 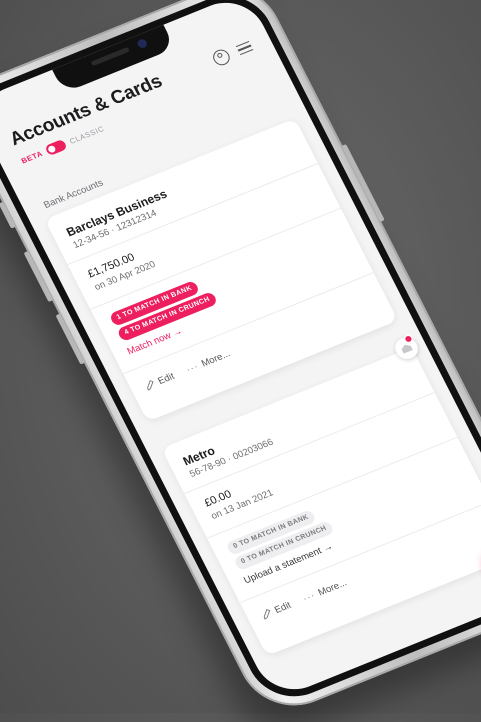 I want to click on camera-icon, so click(x=142, y=43).